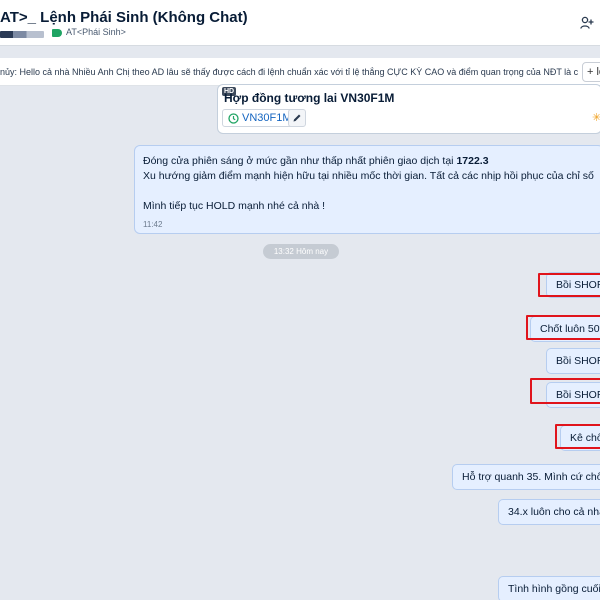 Image resolution: width=600 pixels, height=600 pixels. I want to click on futures-contract-card: HD Hợp đồng tương lai VN30F1M VN30F1M ✳, so click(408, 109).